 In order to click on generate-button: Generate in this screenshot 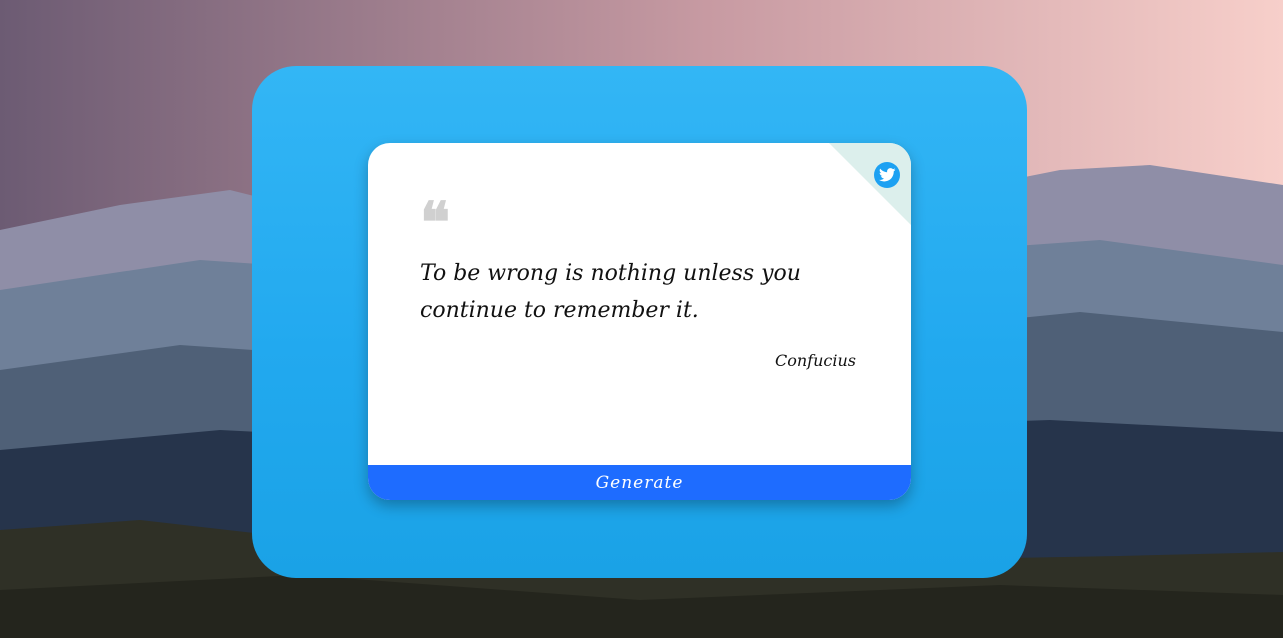, I will do `click(639, 482)`.